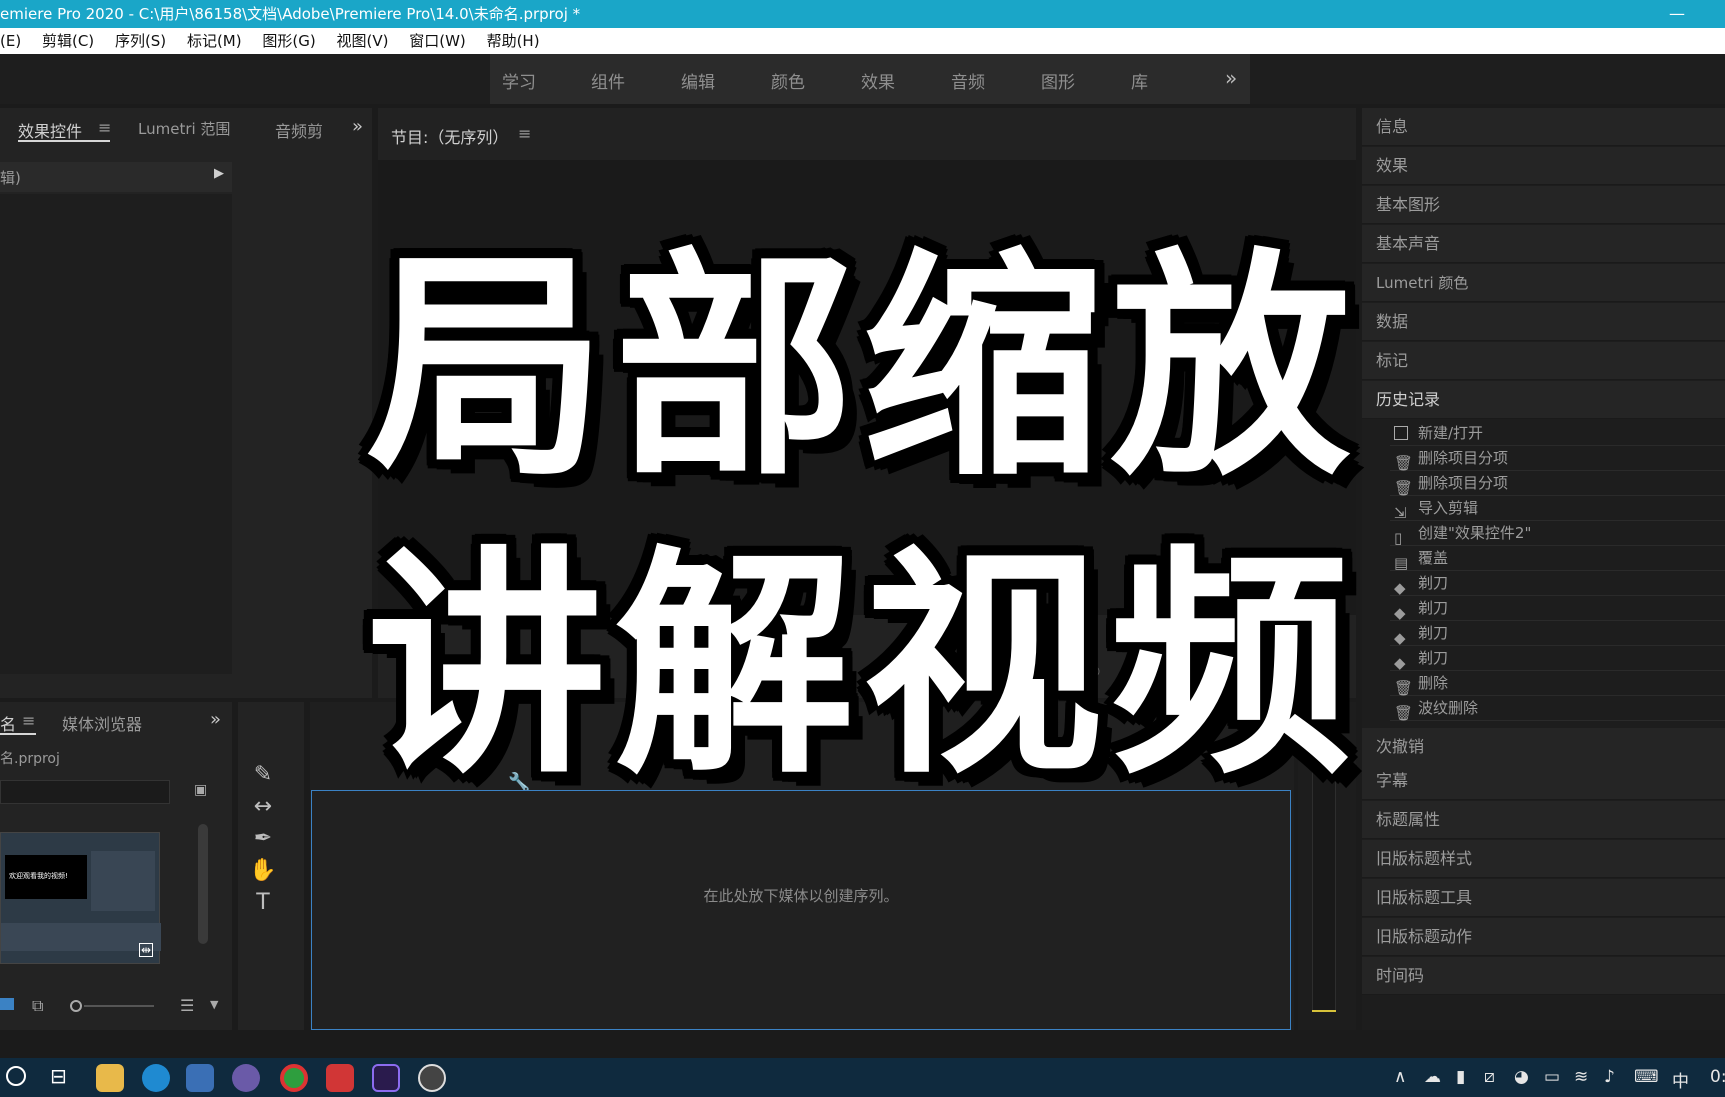 This screenshot has height=1097, width=1725. What do you see at coordinates (878, 80) in the screenshot?
I see `workspace-tab-effects: 效果` at bounding box center [878, 80].